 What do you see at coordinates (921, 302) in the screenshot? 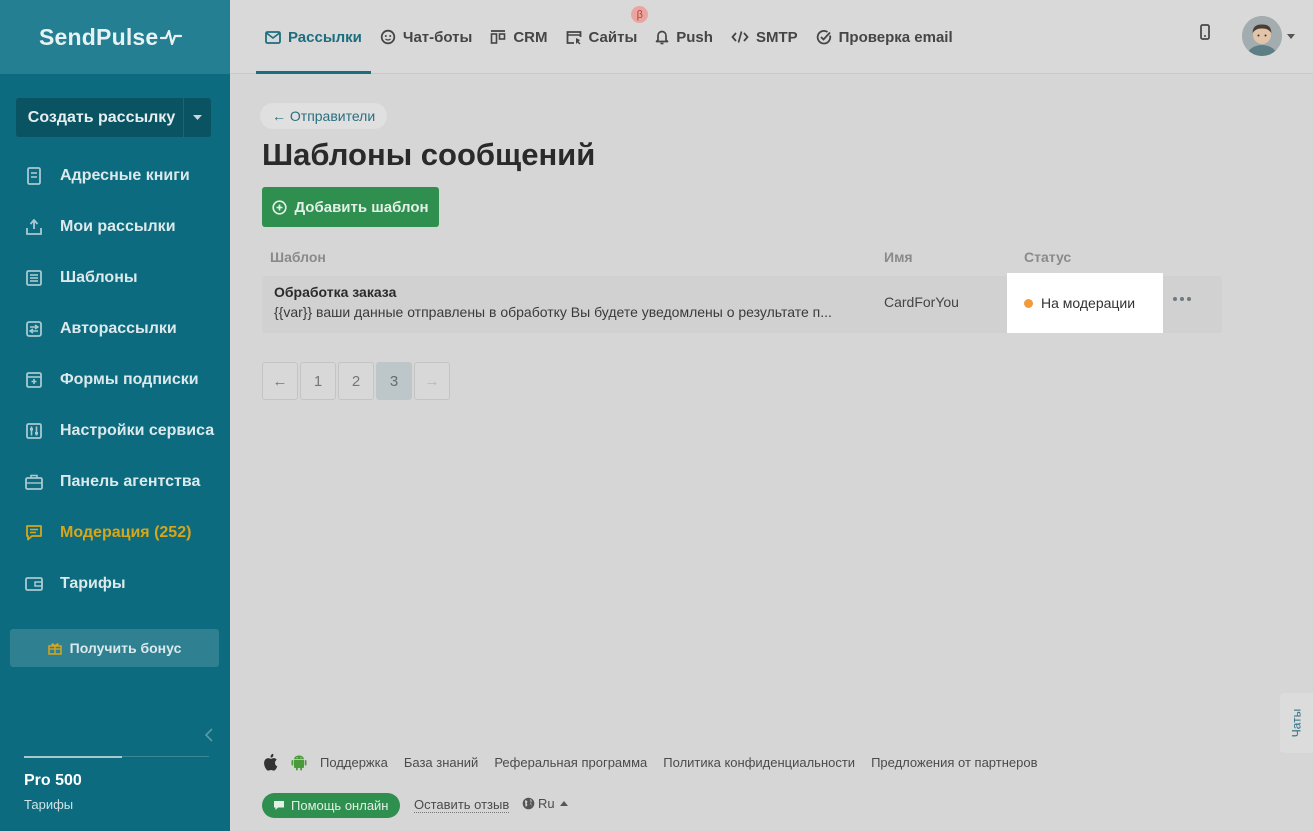
I see `template-sender-name: CardForYou` at bounding box center [921, 302].